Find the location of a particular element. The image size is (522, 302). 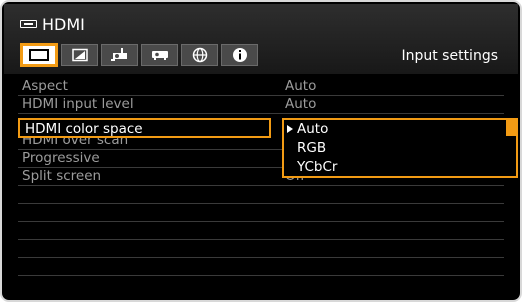

tab-display-settings is located at coordinates (39, 55).